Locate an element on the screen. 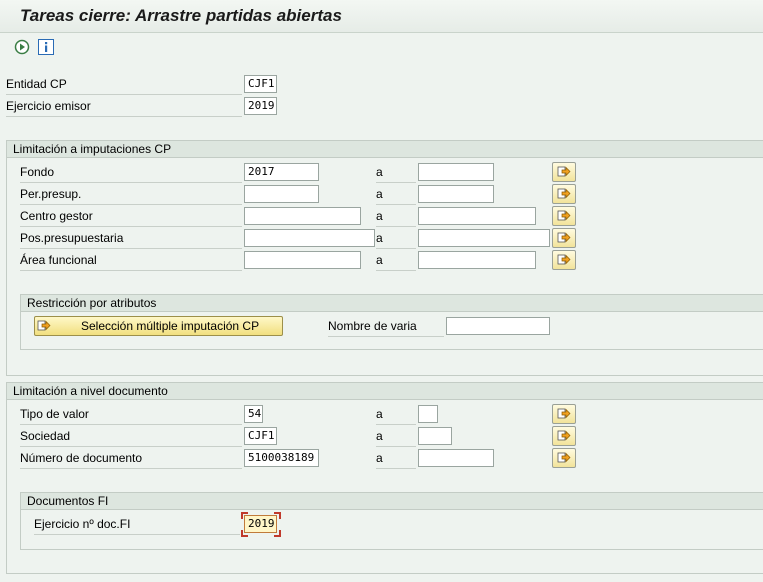 The image size is (763, 582). fondo-multiple-selection-button is located at coordinates (564, 172).